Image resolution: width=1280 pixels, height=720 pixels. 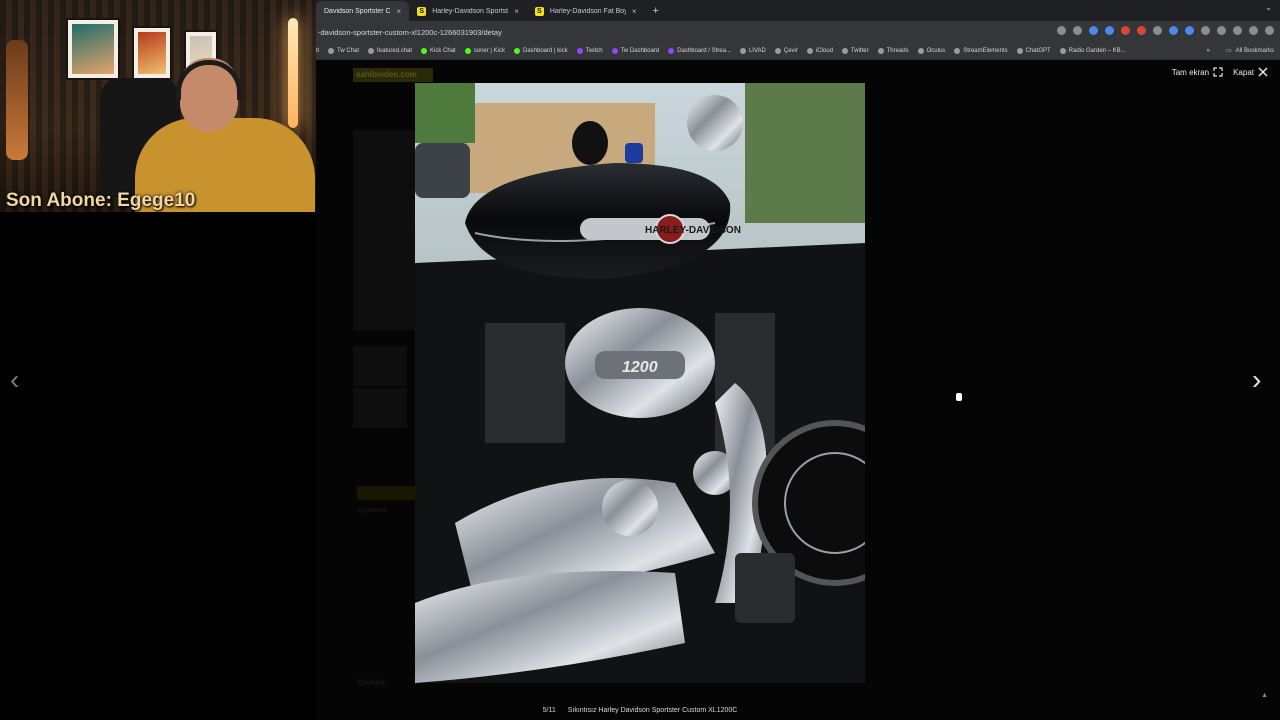 What do you see at coordinates (1077, 30) in the screenshot?
I see `star-bookmark-icon` at bounding box center [1077, 30].